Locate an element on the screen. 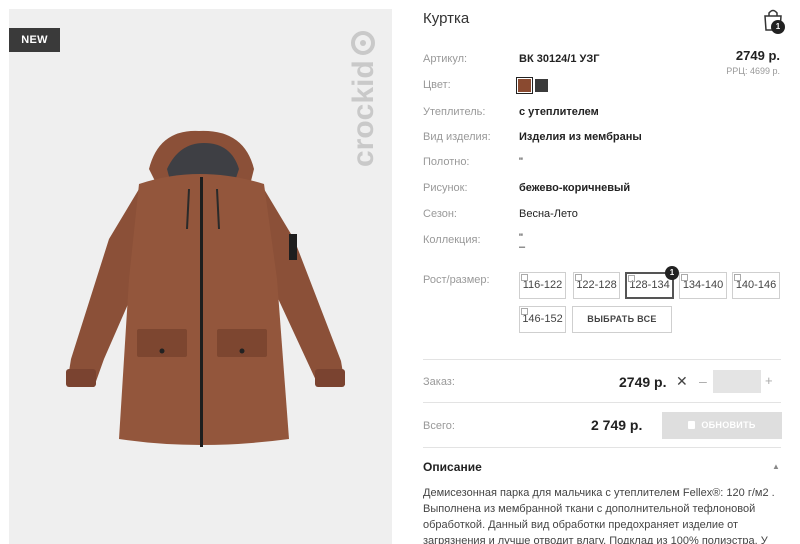 The image size is (800, 544). update-button: ОБНОВИТЬ is located at coordinates (722, 425).